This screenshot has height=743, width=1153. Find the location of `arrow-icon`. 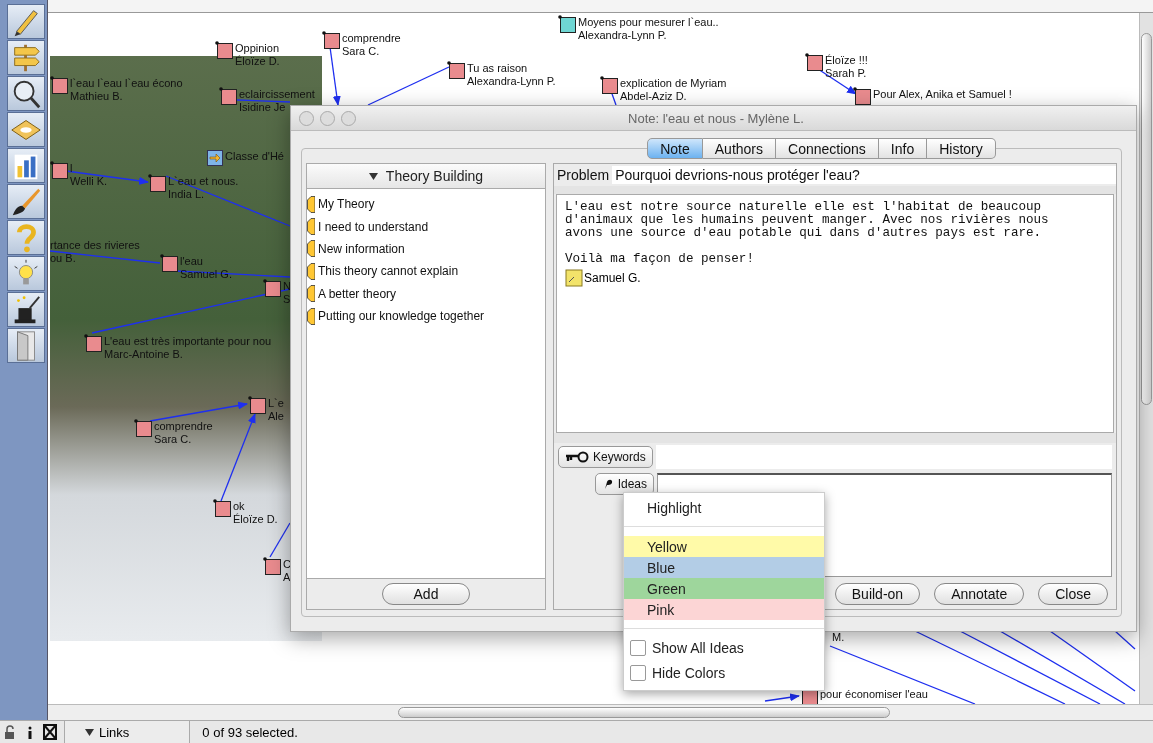

arrow-icon is located at coordinates (215, 158).